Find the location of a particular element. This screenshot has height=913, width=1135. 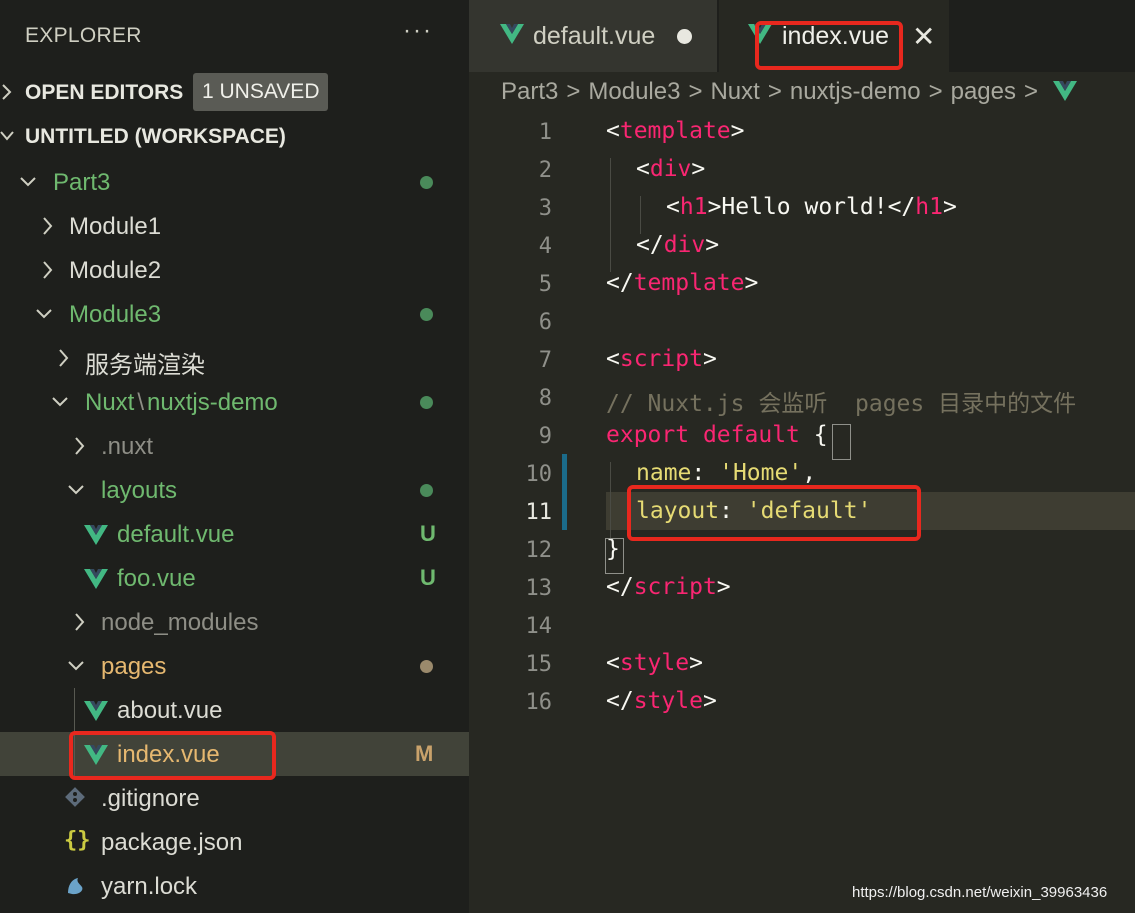

code-line-2: <div> is located at coordinates (670, 169).